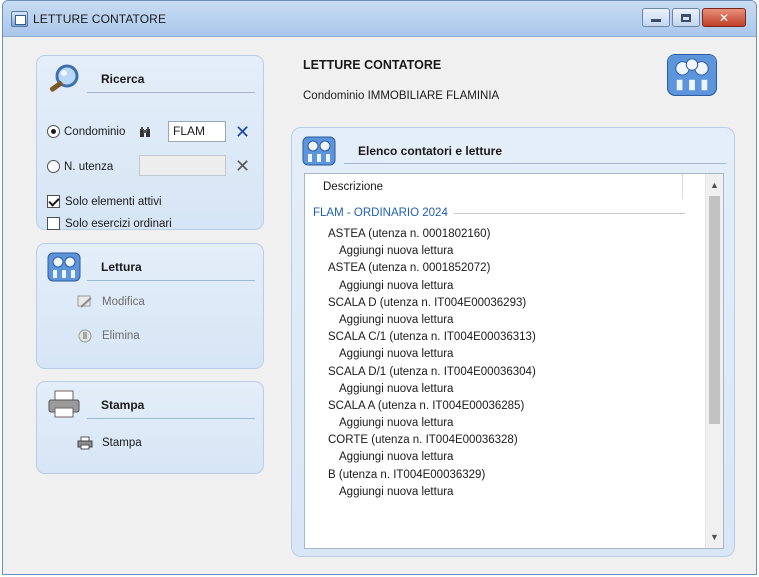  What do you see at coordinates (123, 79) in the screenshot?
I see `ricerca-title: Ricerca` at bounding box center [123, 79].